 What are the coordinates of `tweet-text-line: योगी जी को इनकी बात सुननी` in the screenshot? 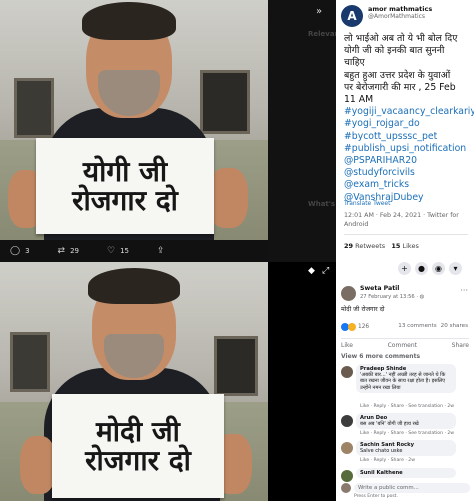 It's located at (394, 51).